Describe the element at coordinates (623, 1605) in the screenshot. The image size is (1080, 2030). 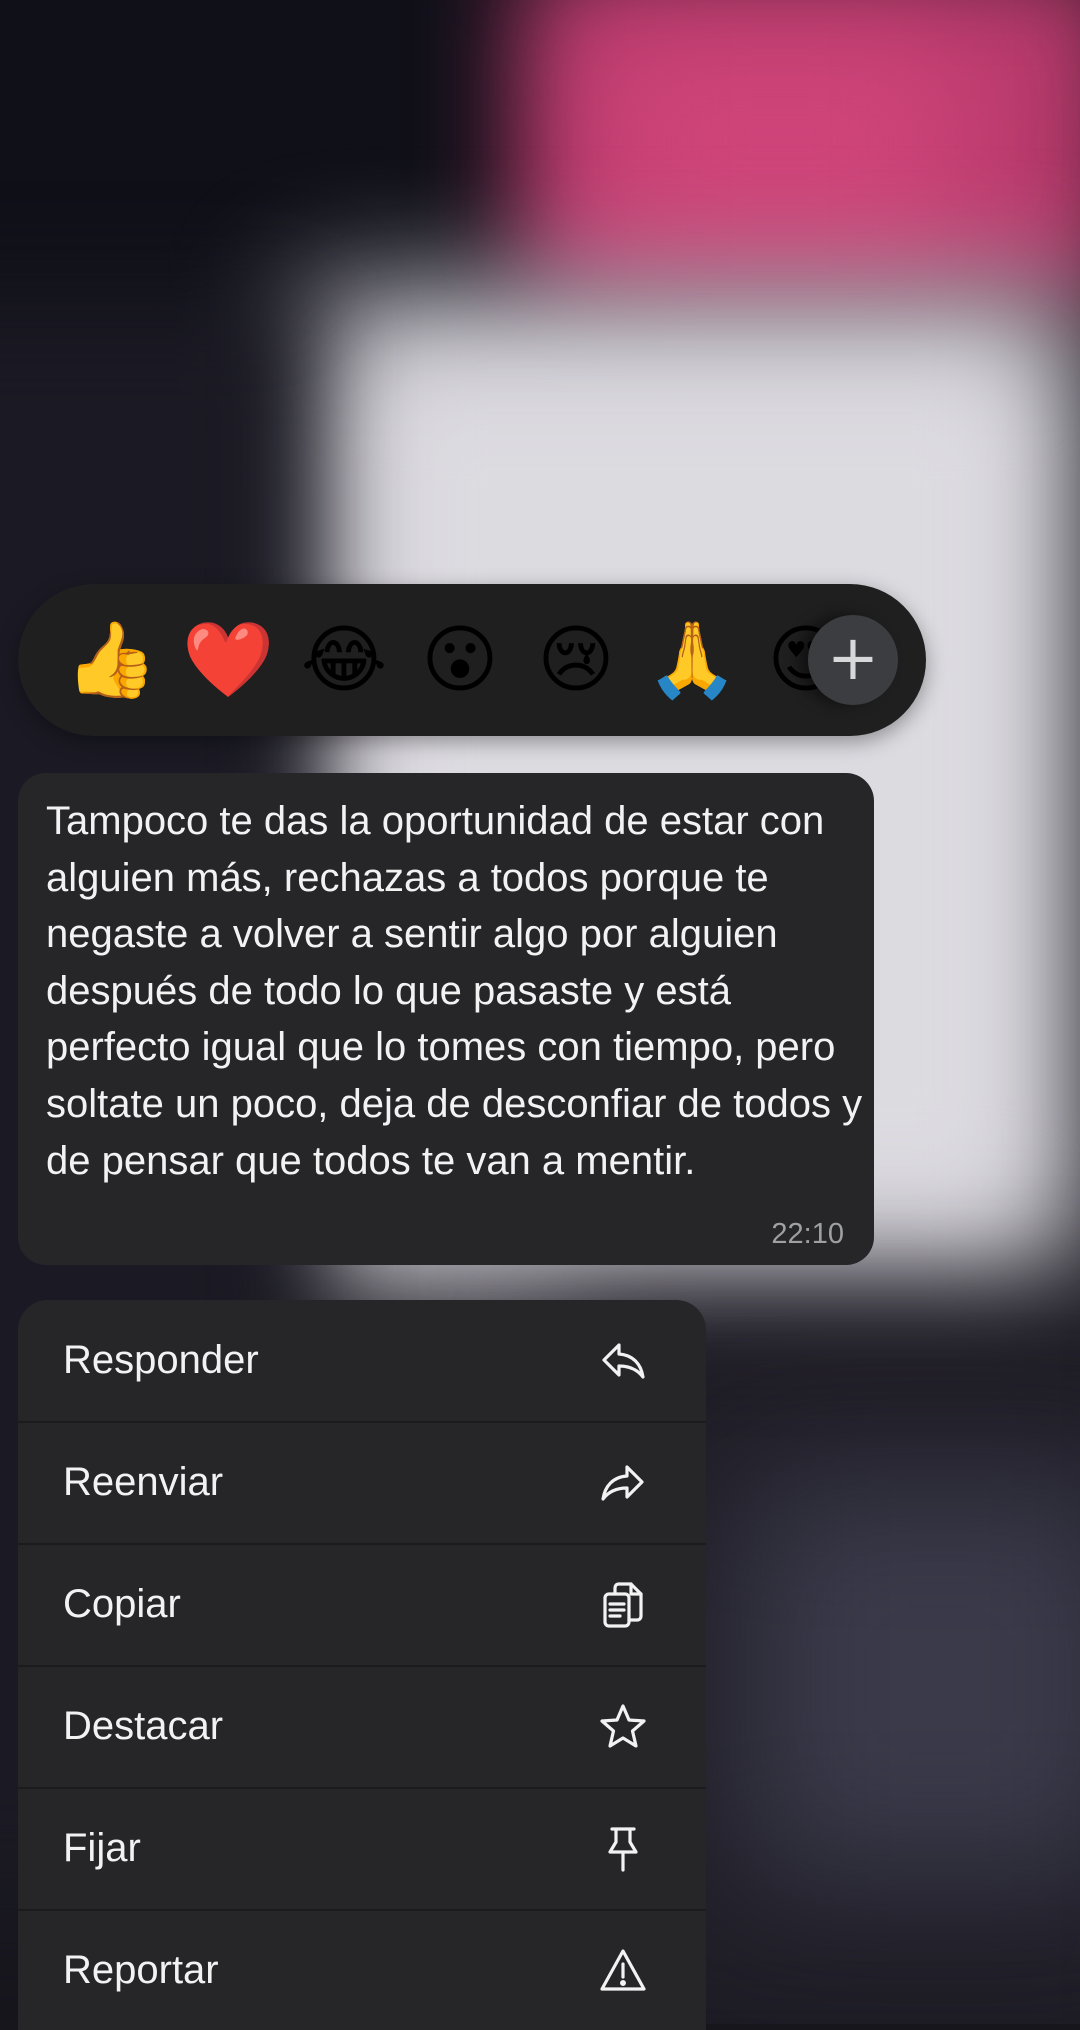
I see `copy-icon` at that location.